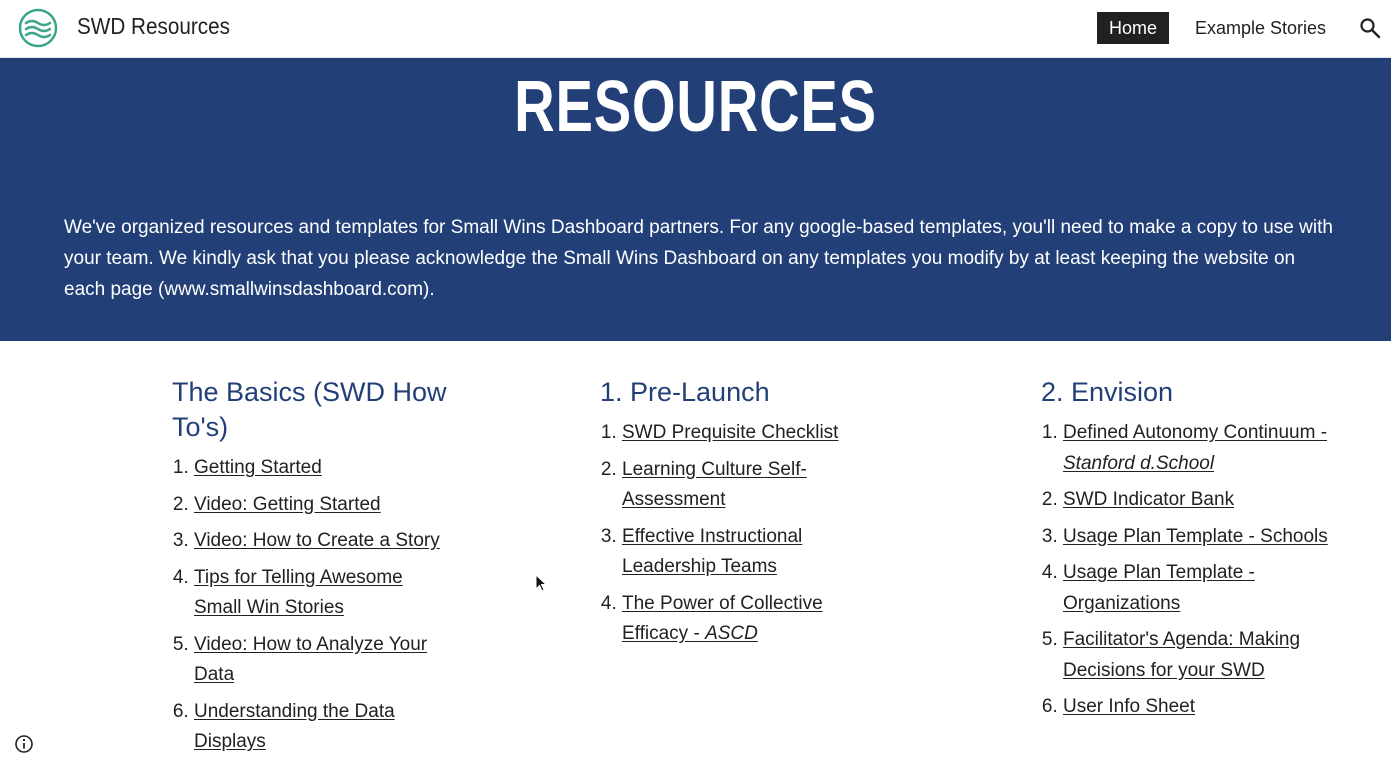  I want to click on waves-logo-icon, so click(38, 28).